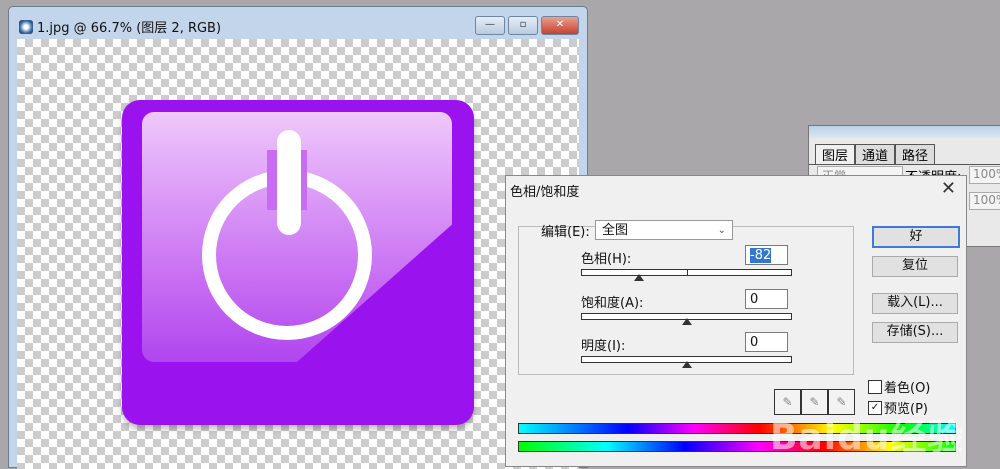 The height and width of the screenshot is (469, 1000). Describe the element at coordinates (984, 201) in the screenshot. I see `fill-input: 100%` at that location.